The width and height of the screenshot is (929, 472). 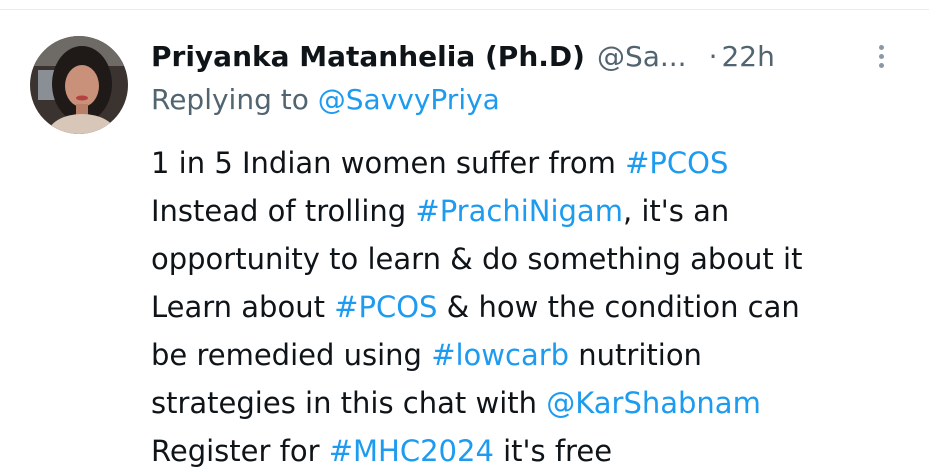 I want to click on replying-to-handle: @SavvyPriya, so click(x=409, y=99).